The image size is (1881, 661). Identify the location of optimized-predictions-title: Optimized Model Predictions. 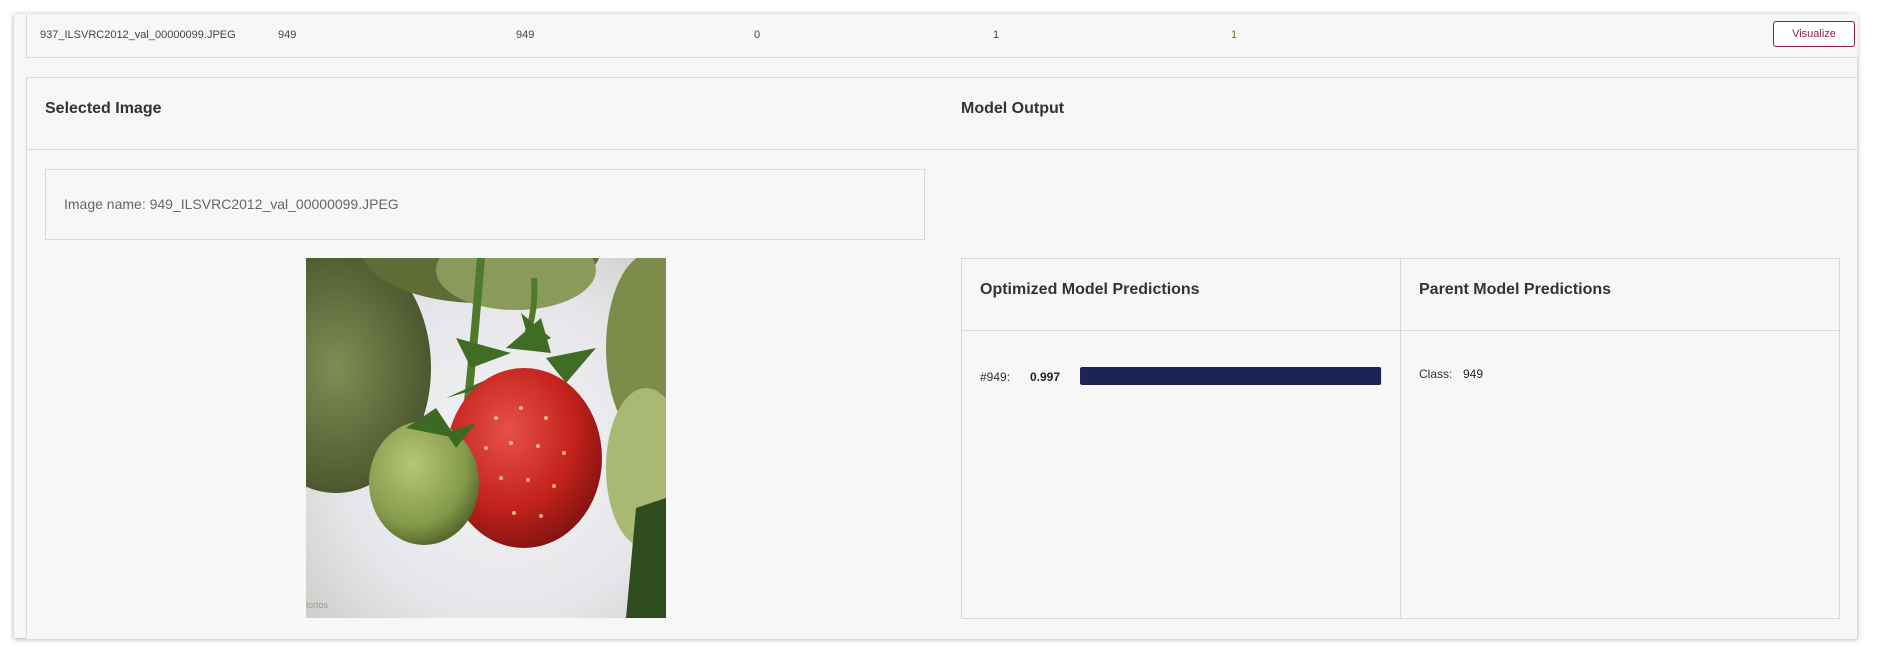
(1090, 289).